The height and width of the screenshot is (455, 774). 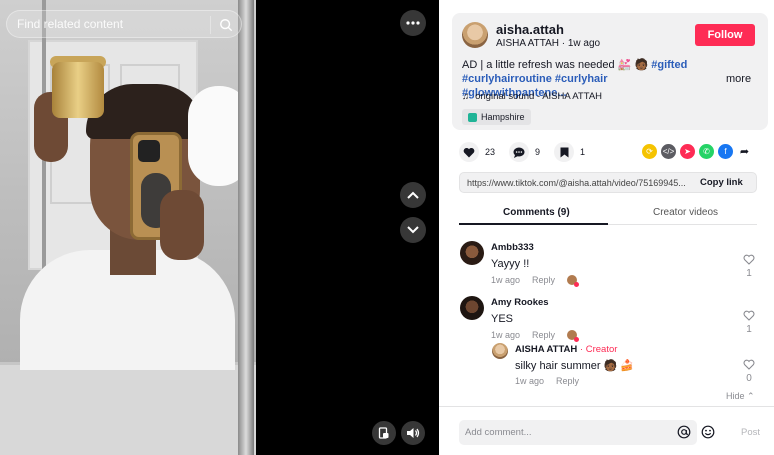 I want to click on repost-icon: ⟳, so click(x=649, y=151).